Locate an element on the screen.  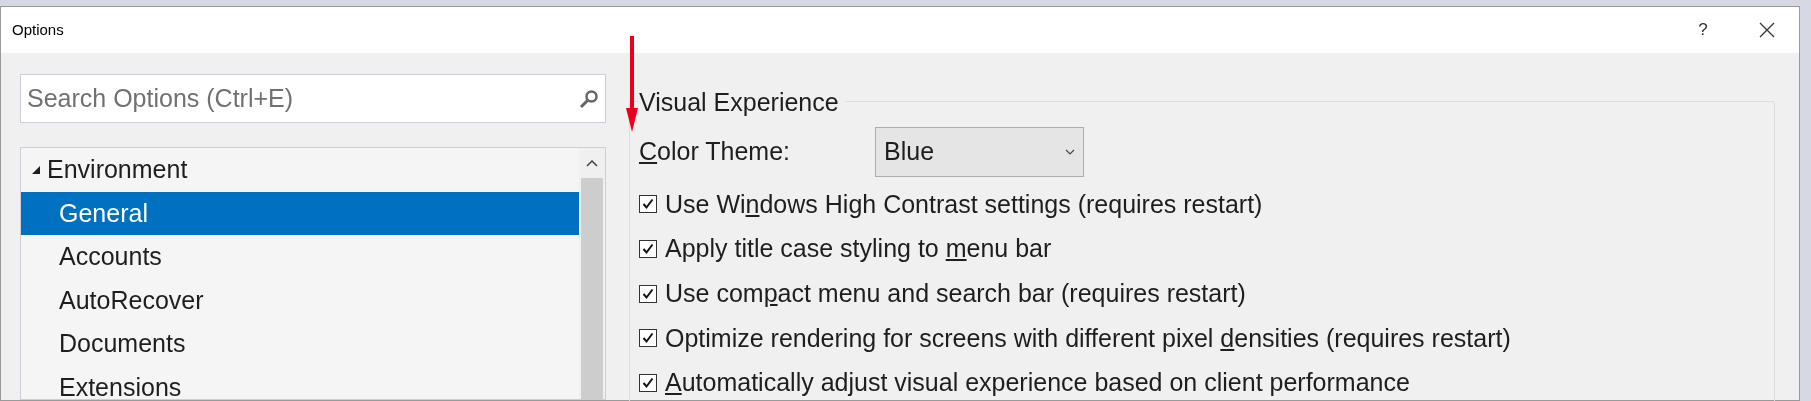
tree-item: AutoRecover is located at coordinates (300, 300).